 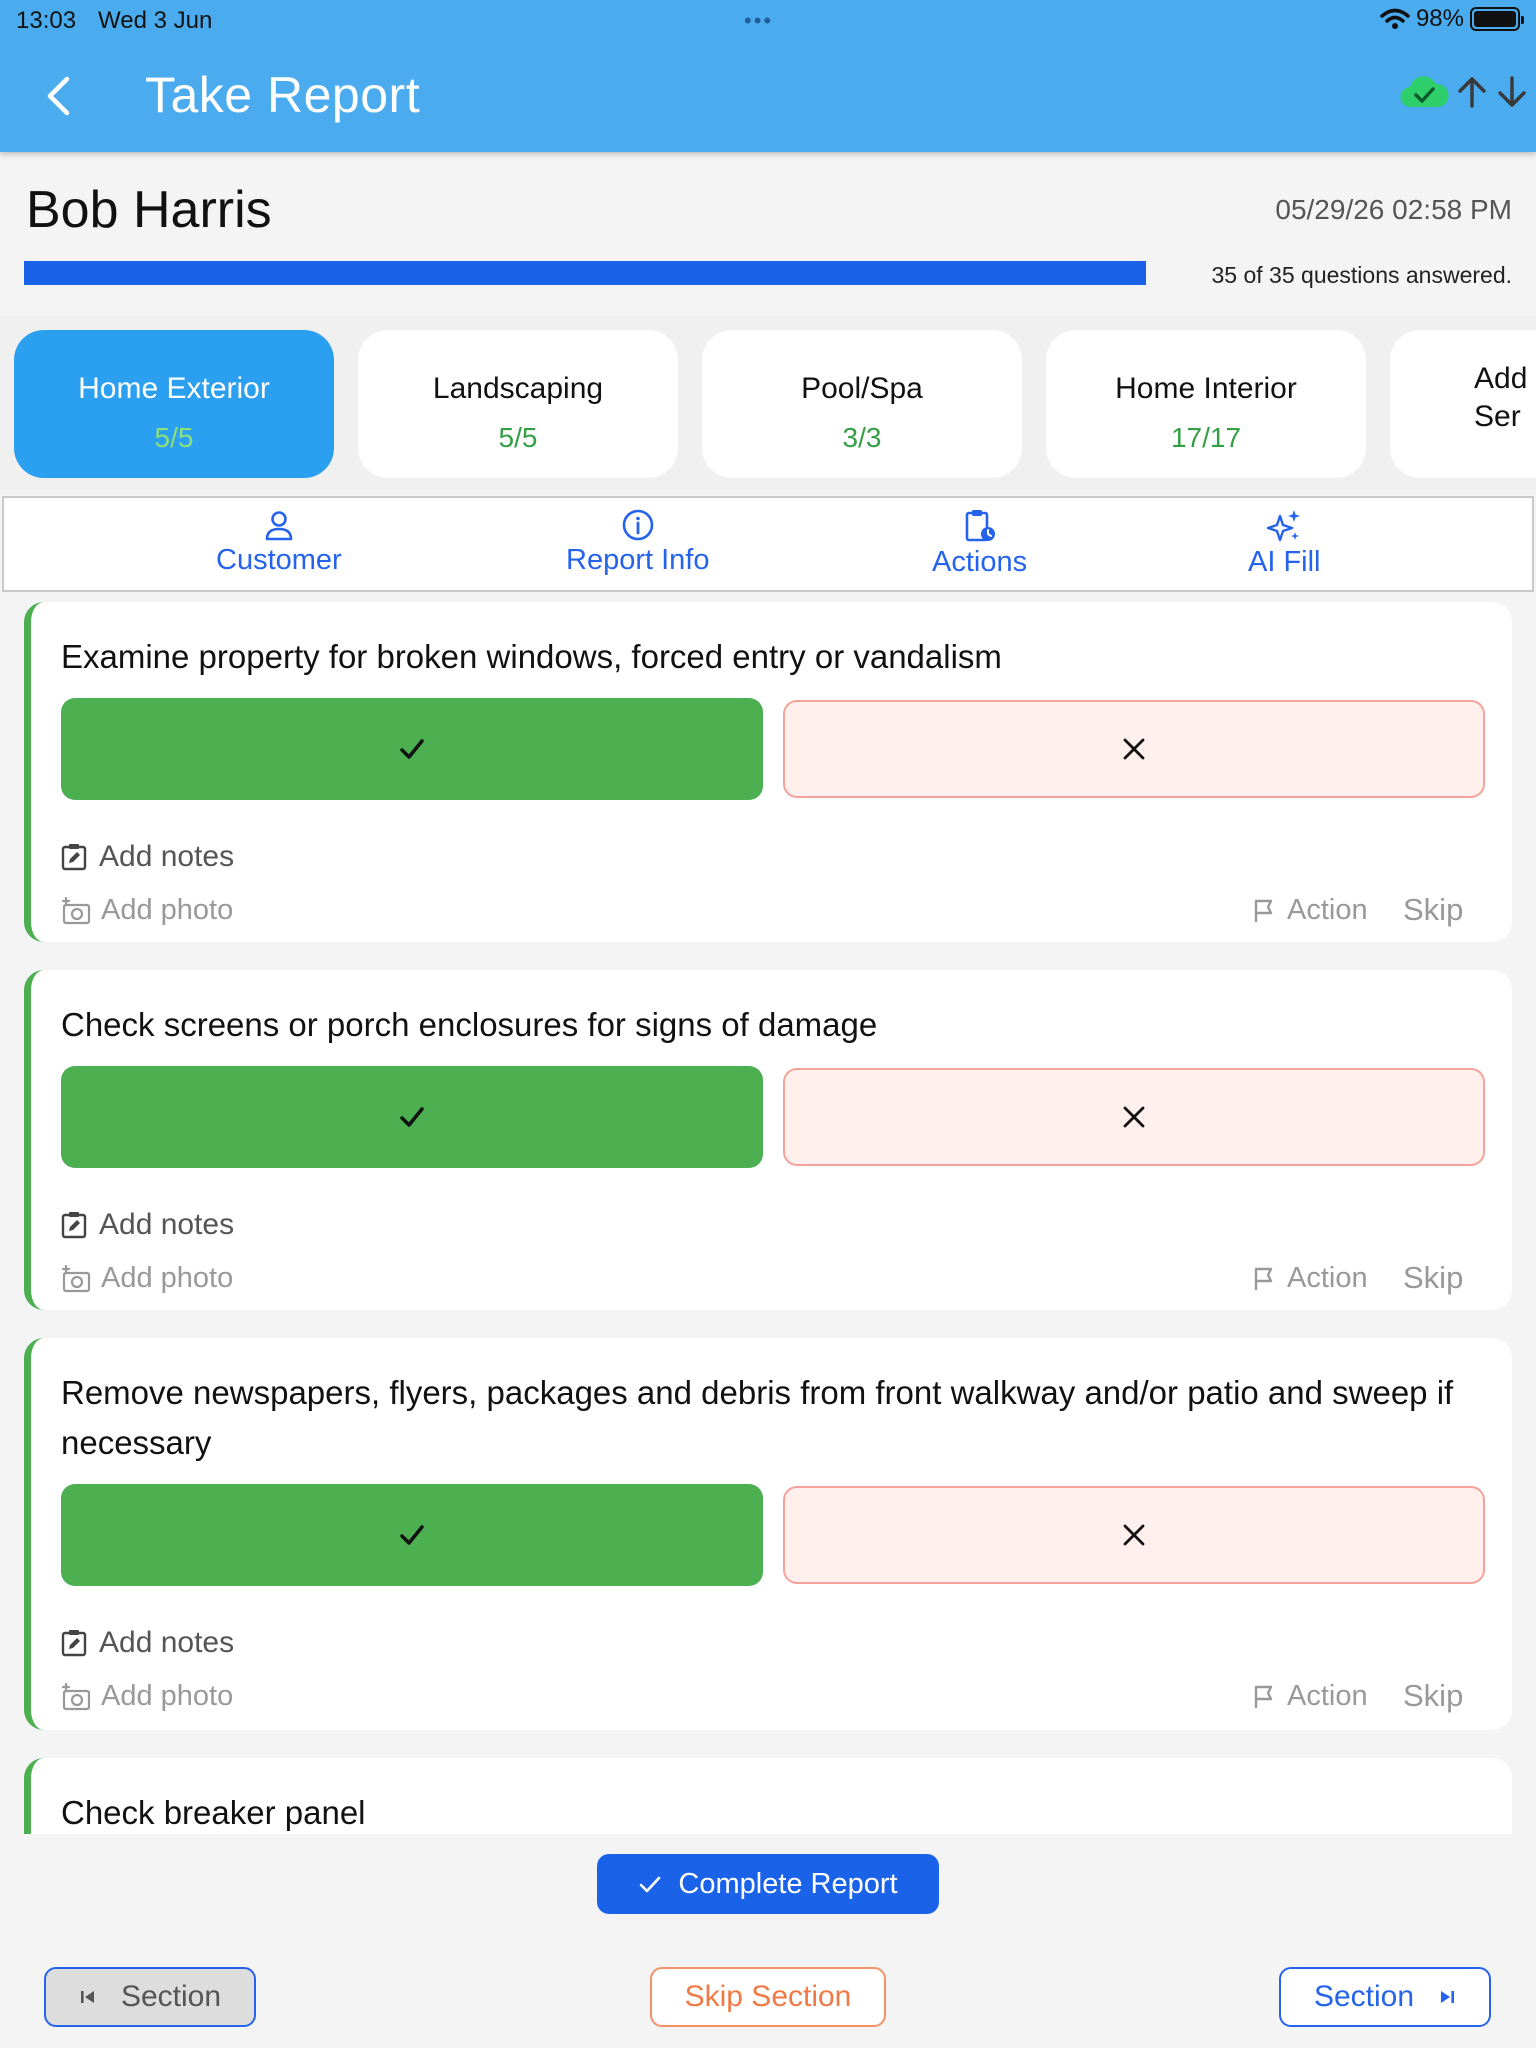 What do you see at coordinates (87, 1997) in the screenshot?
I see `skip-previous-icon` at bounding box center [87, 1997].